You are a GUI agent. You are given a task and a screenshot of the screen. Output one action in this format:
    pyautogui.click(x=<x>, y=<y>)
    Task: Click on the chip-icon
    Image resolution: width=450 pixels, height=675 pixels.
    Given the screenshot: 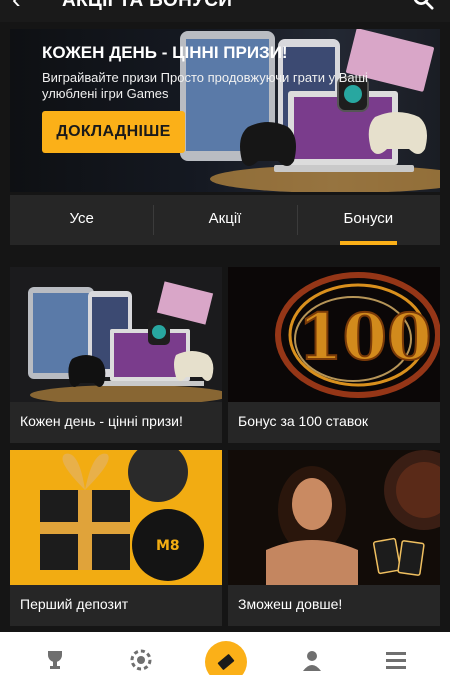 What is the action you would take?
    pyautogui.click(x=141, y=660)
    